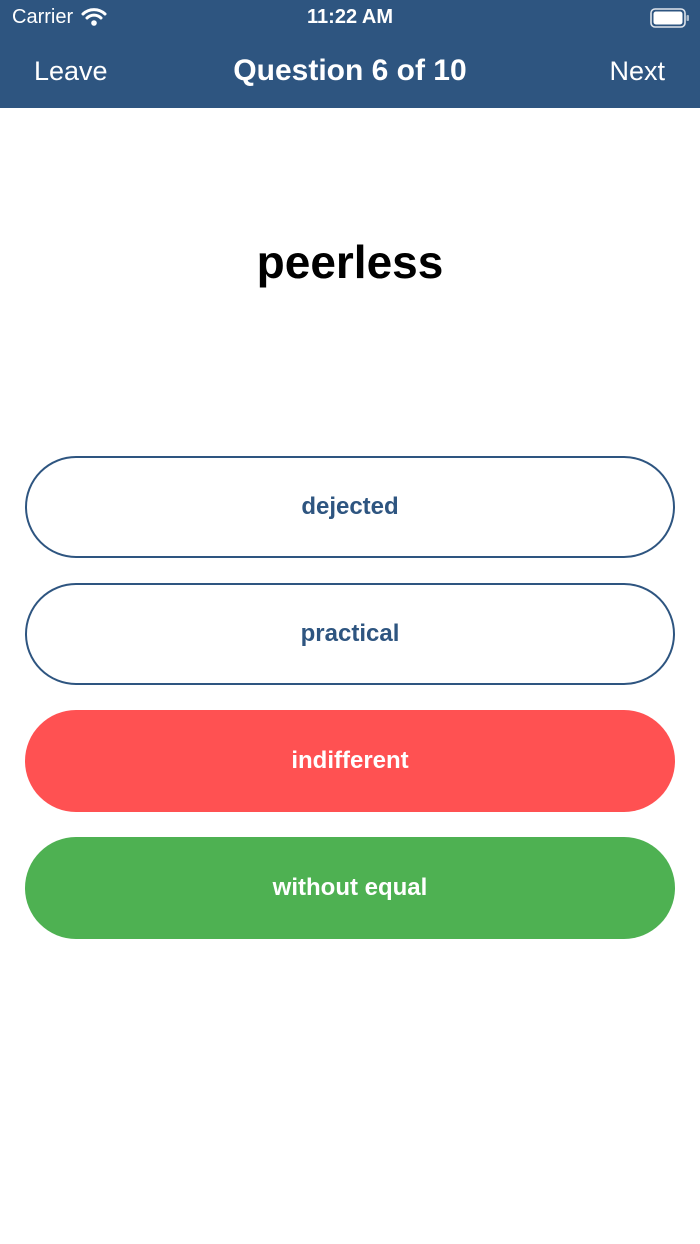  I want to click on answer-option-without-equal: without equal, so click(350, 888).